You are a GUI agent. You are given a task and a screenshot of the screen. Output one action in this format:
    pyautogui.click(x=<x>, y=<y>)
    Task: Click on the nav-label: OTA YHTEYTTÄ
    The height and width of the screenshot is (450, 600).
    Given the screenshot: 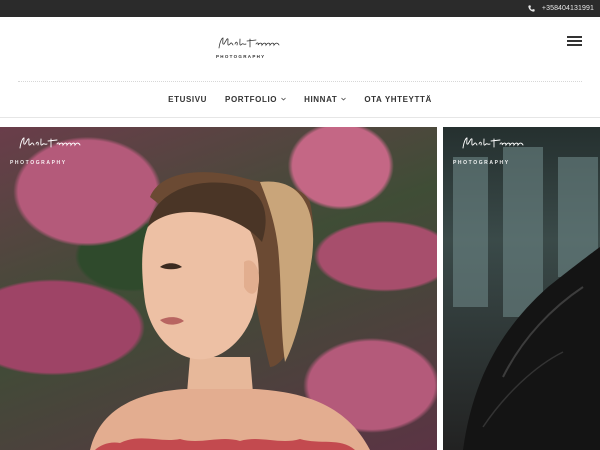 What is the action you would take?
    pyautogui.click(x=398, y=99)
    